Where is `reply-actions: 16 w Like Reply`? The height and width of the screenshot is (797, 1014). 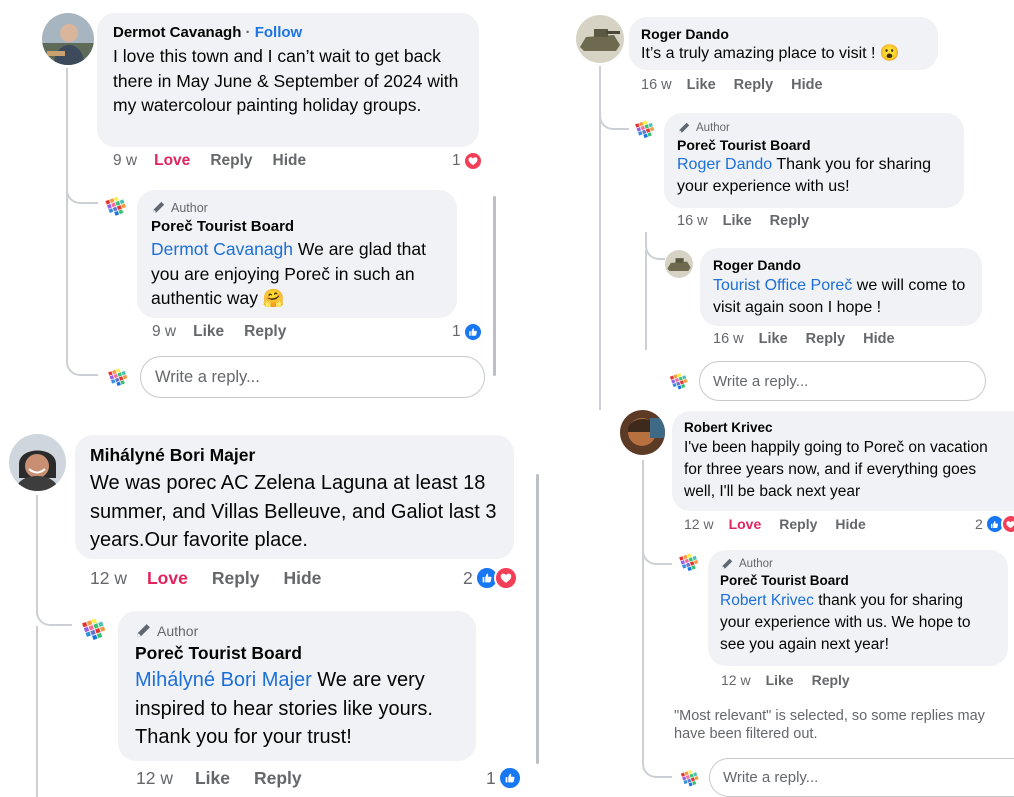 reply-actions: 16 w Like Reply is located at coordinates (743, 221).